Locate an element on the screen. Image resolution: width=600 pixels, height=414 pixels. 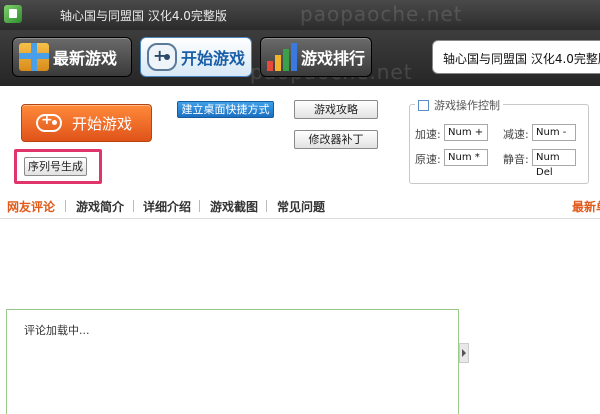
start-game-tab-label: 开始游戏 is located at coordinates (213, 58).